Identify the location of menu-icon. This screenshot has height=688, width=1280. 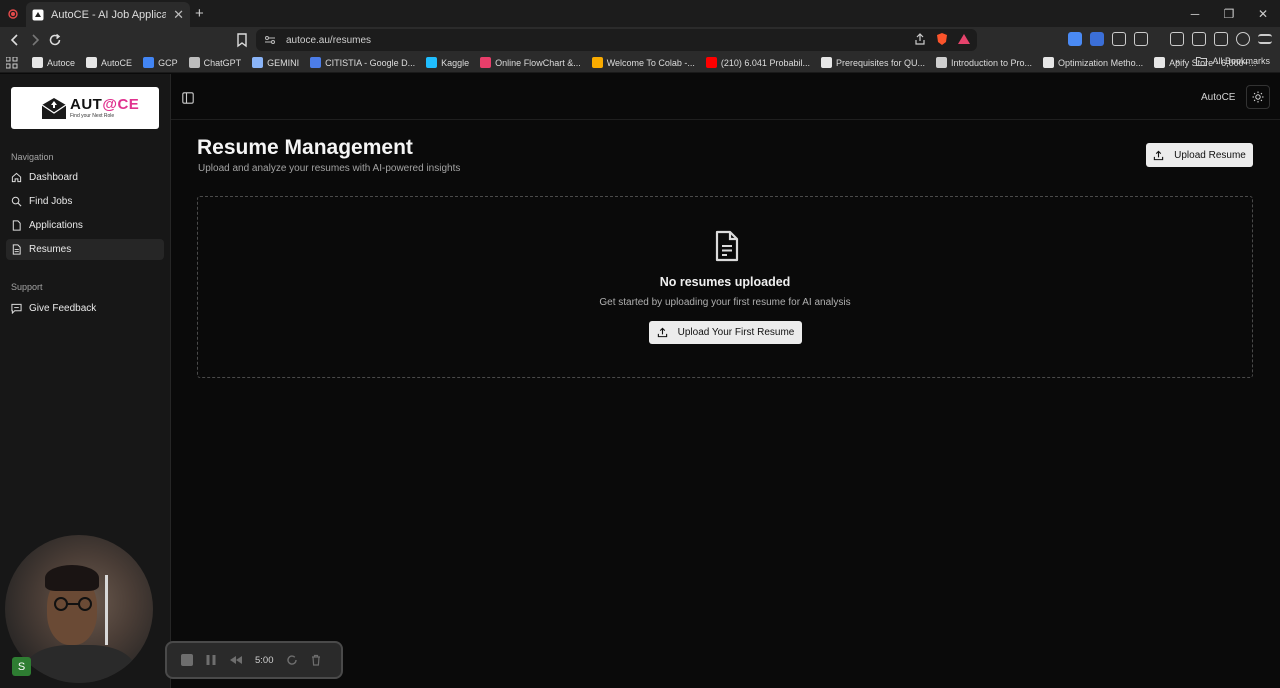
(1265, 39).